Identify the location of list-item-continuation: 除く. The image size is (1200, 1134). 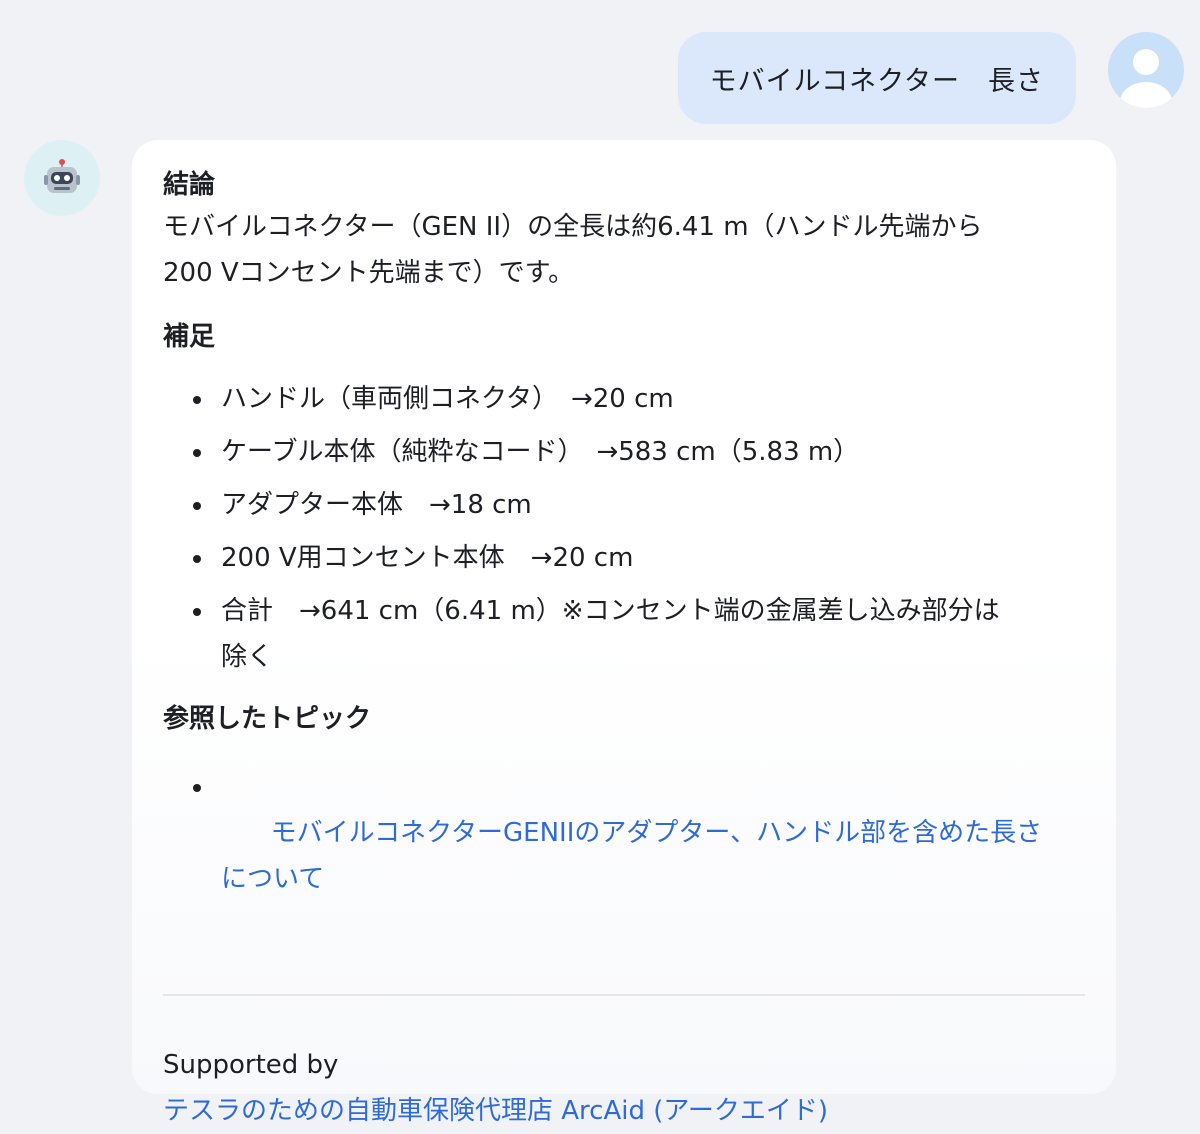
(247, 657).